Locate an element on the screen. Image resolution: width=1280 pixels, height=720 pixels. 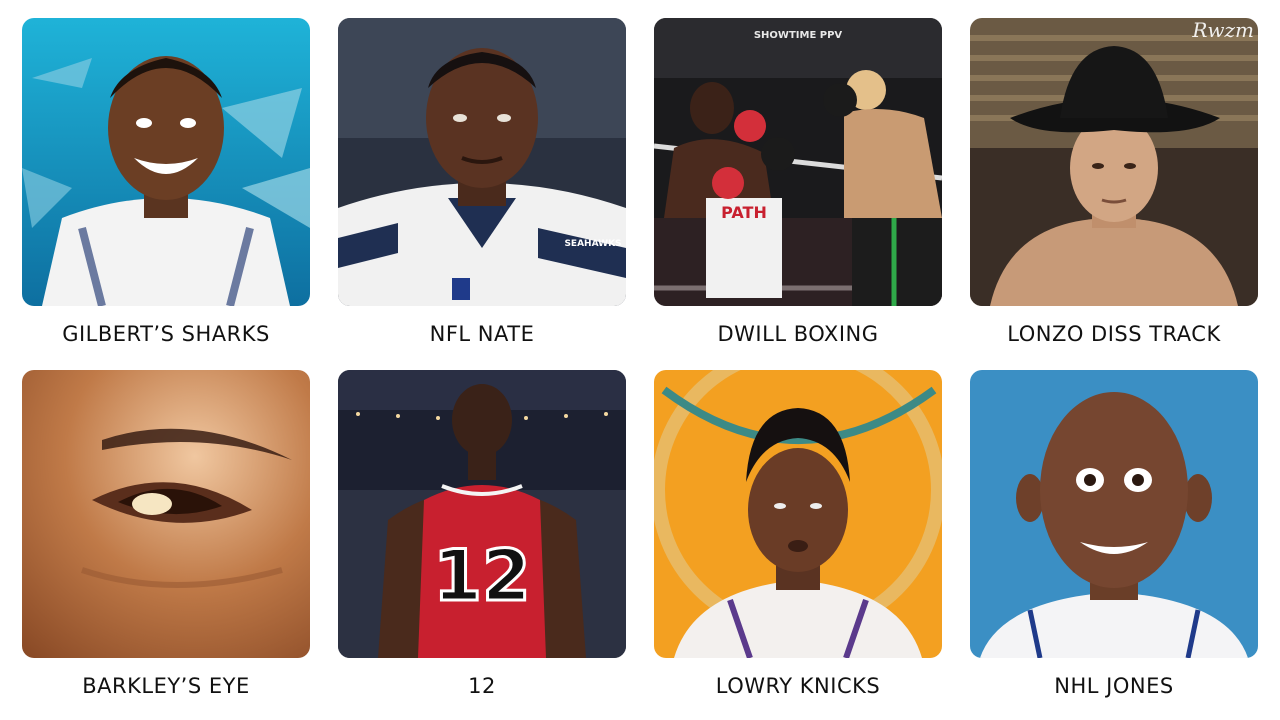
tile-lowry-knicks is located at coordinates (798, 514).